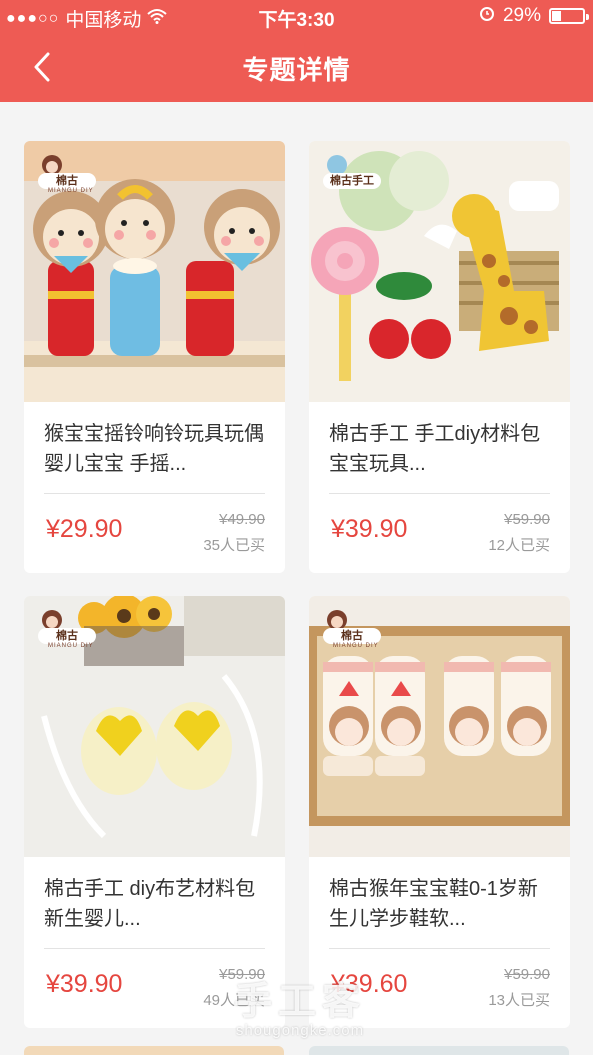 This screenshot has height=1055, width=593. What do you see at coordinates (242, 519) in the screenshot?
I see `original-price: ¥49.90` at bounding box center [242, 519].